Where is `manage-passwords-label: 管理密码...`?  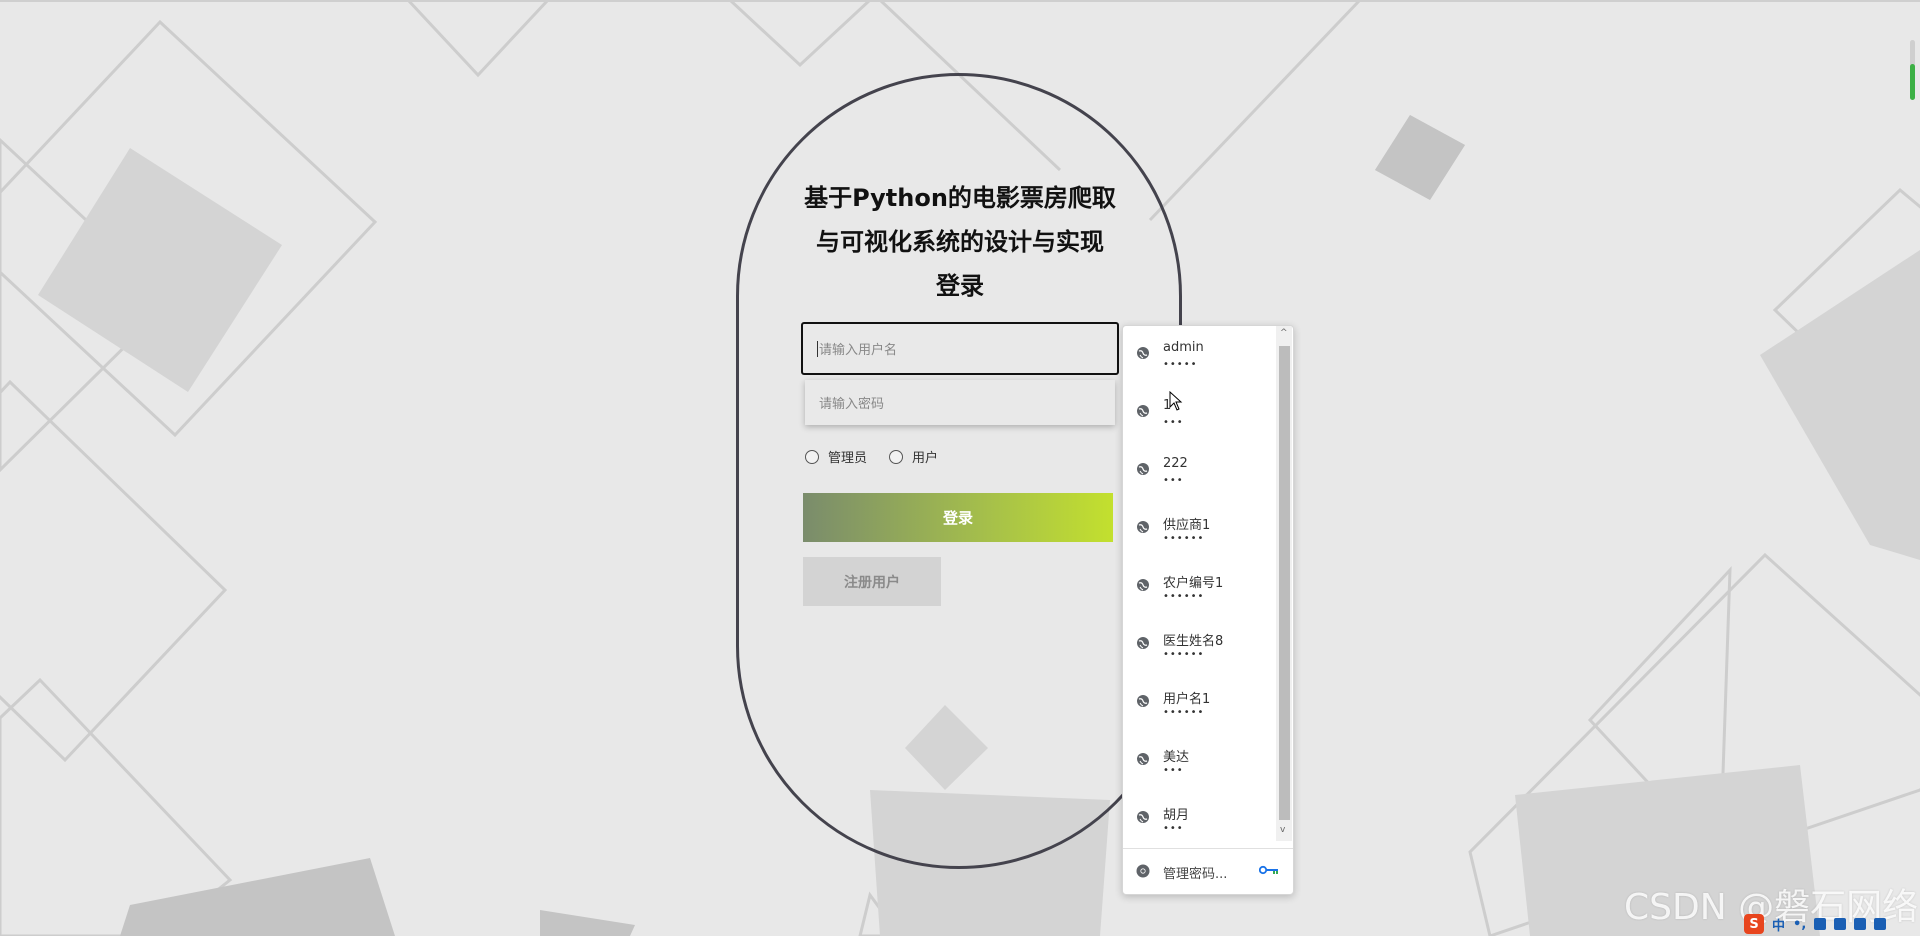 manage-passwords-label: 管理密码... is located at coordinates (1195, 874).